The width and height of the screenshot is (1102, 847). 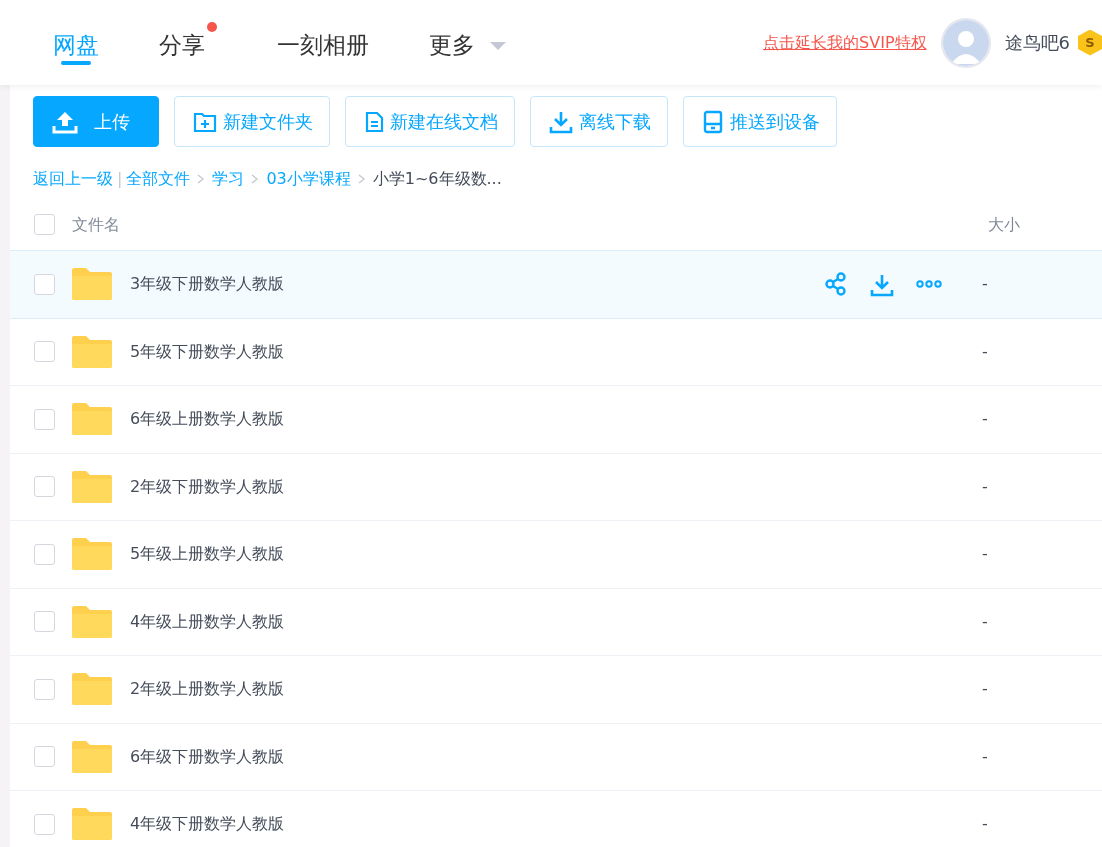 I want to click on table-row: 2年级下册数学人教版 -, so click(x=556, y=487).